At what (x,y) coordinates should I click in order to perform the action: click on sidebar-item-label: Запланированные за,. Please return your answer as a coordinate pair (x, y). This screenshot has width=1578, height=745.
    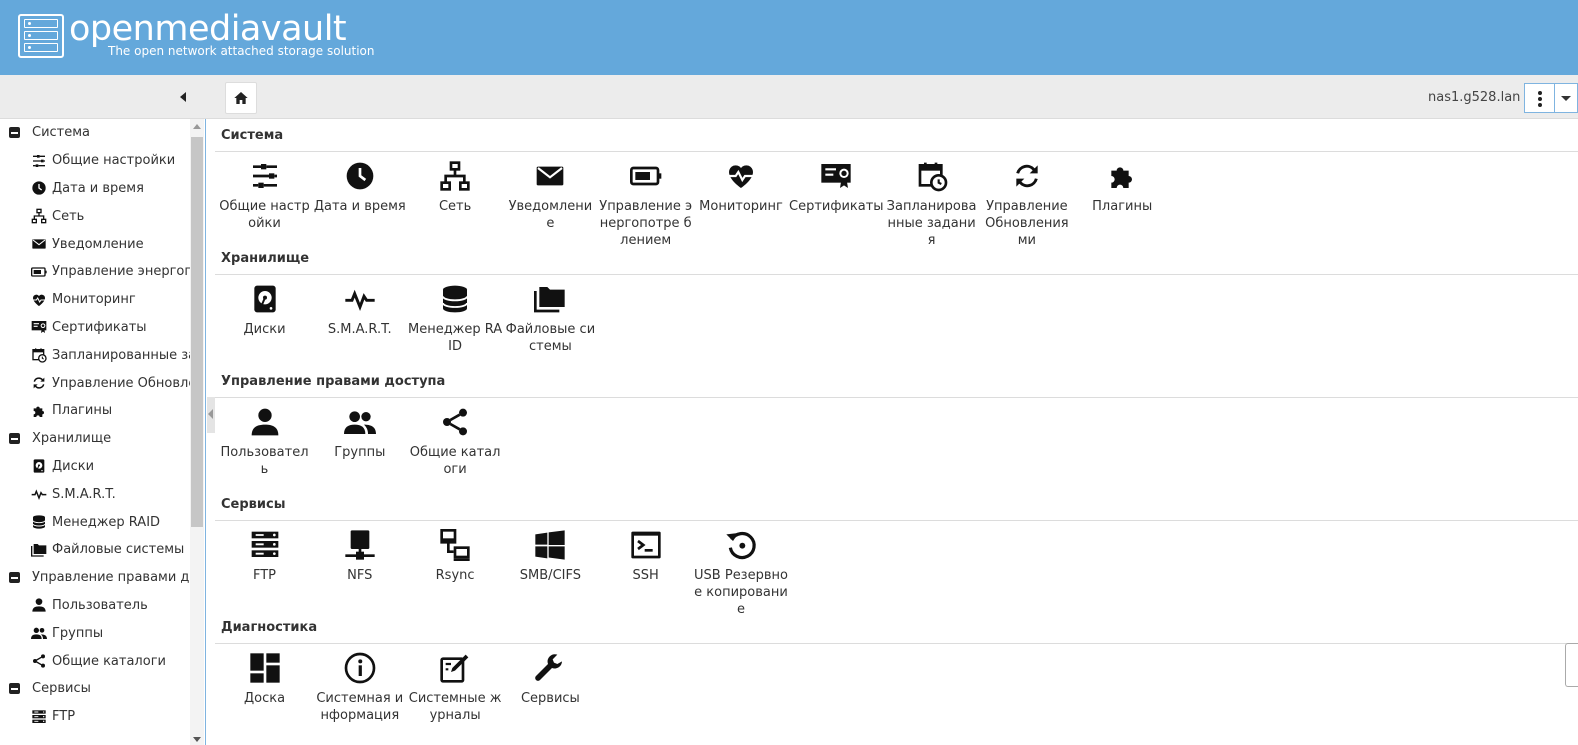
    Looking at the image, I should click on (126, 355).